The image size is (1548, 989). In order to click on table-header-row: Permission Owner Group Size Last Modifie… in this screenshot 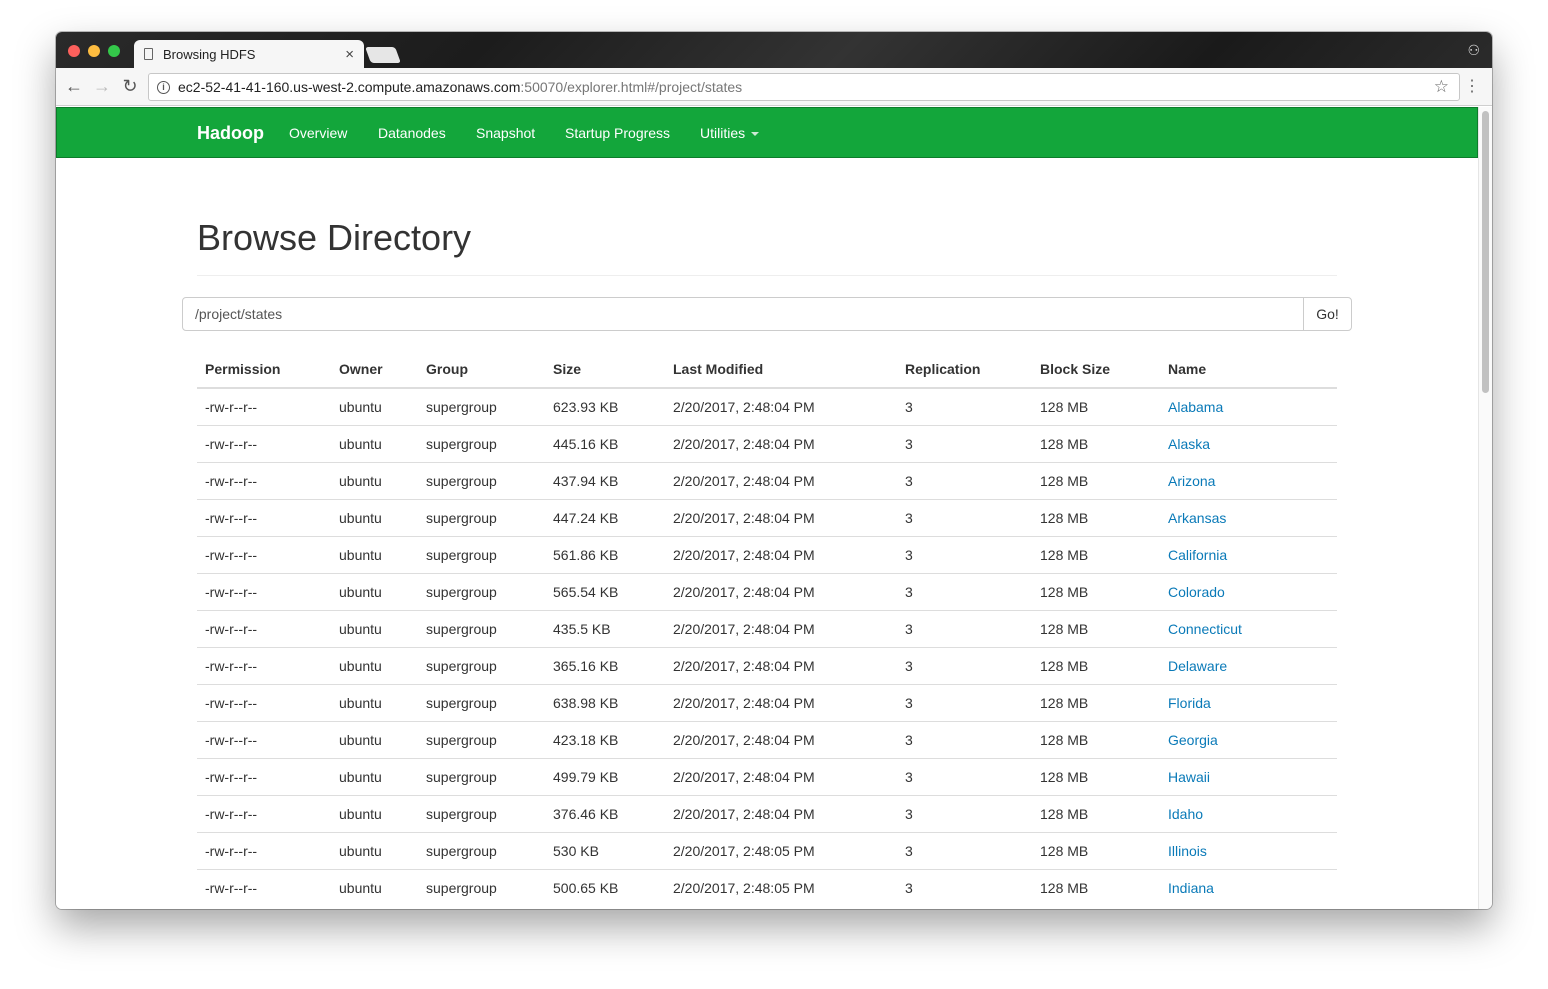, I will do `click(767, 370)`.